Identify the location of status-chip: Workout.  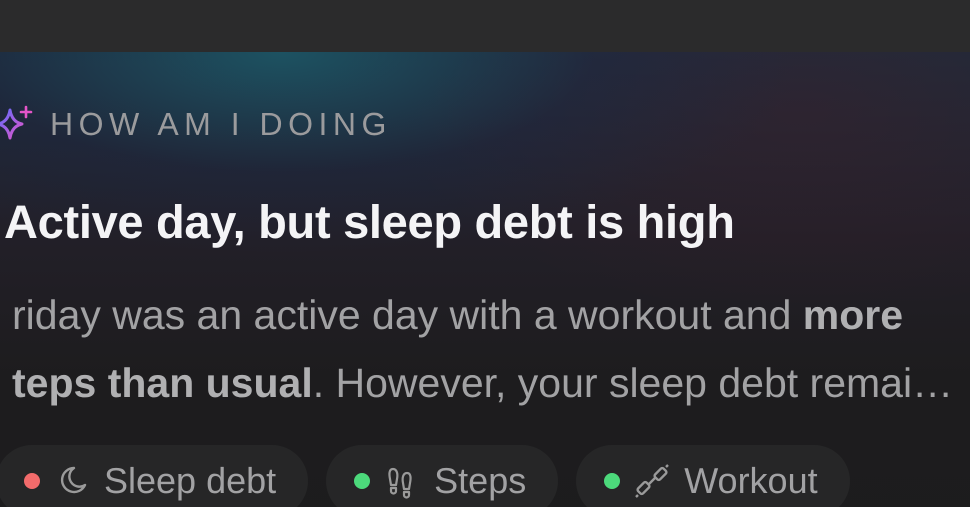
(713, 476).